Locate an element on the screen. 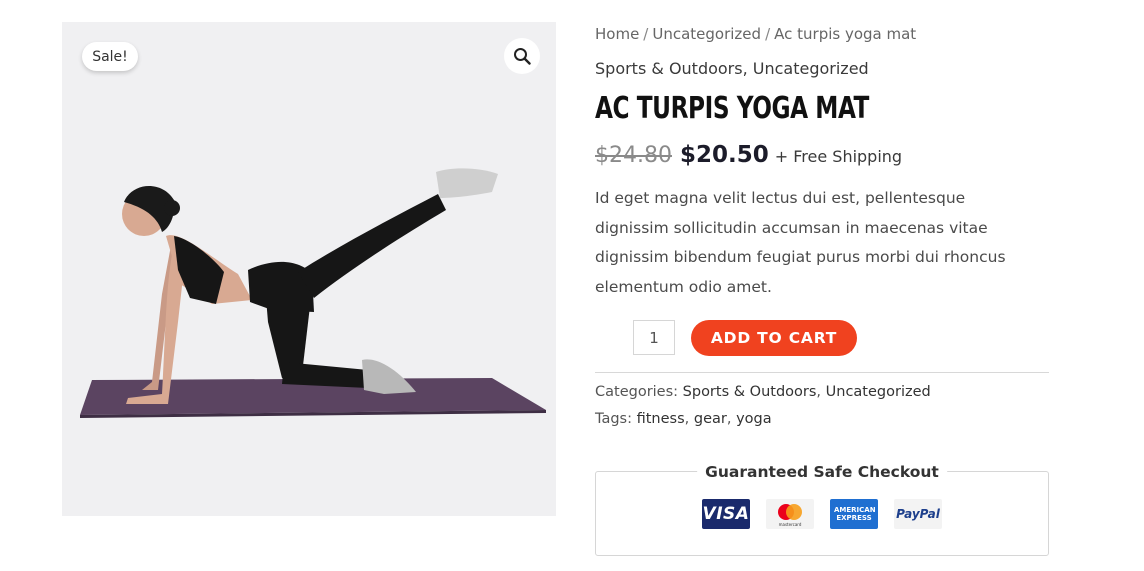  magnifier-icon is located at coordinates (522, 56).